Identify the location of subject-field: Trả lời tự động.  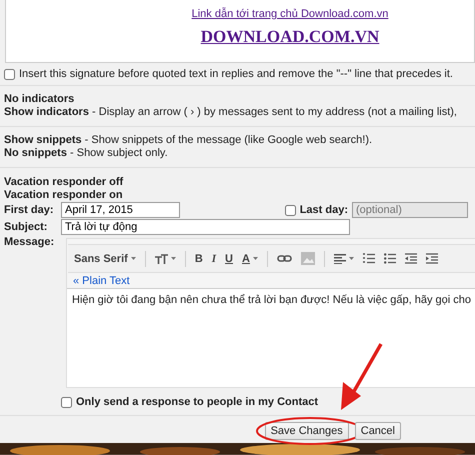
(205, 227).